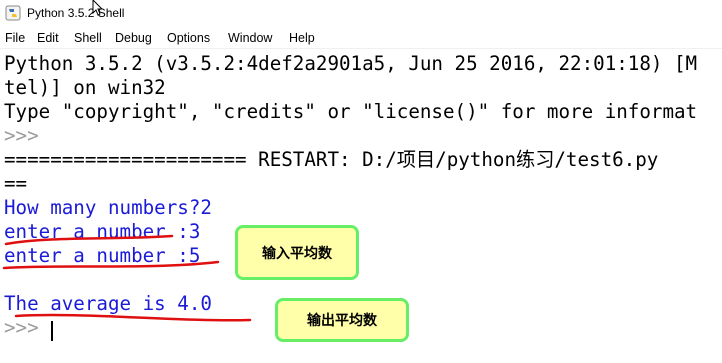  What do you see at coordinates (21, 327) in the screenshot?
I see `final-prompt: >>>` at bounding box center [21, 327].